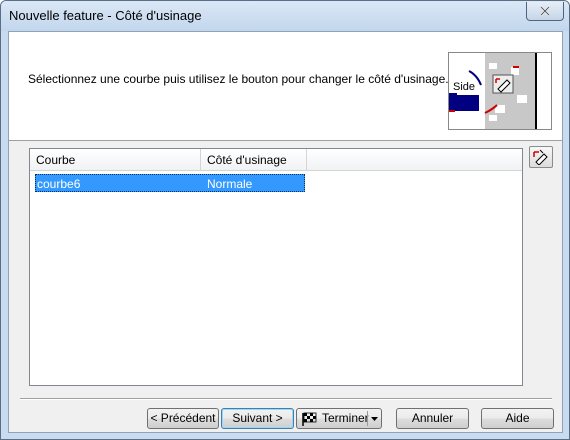 This screenshot has width=570, height=440. What do you see at coordinates (59, 184) in the screenshot?
I see `cell-courbe: courbe6` at bounding box center [59, 184].